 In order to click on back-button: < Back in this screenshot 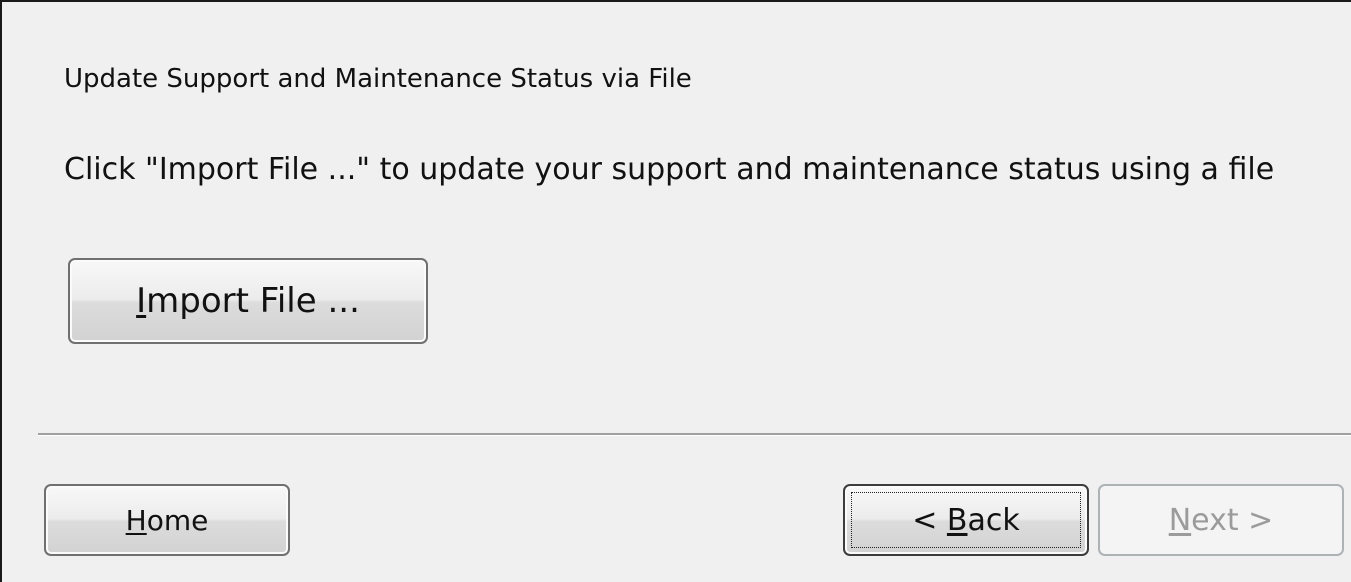, I will do `click(966, 520)`.